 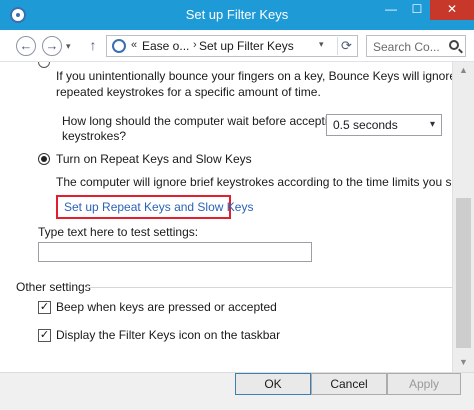 I want to click on test-settings-input, so click(x=175, y=252).